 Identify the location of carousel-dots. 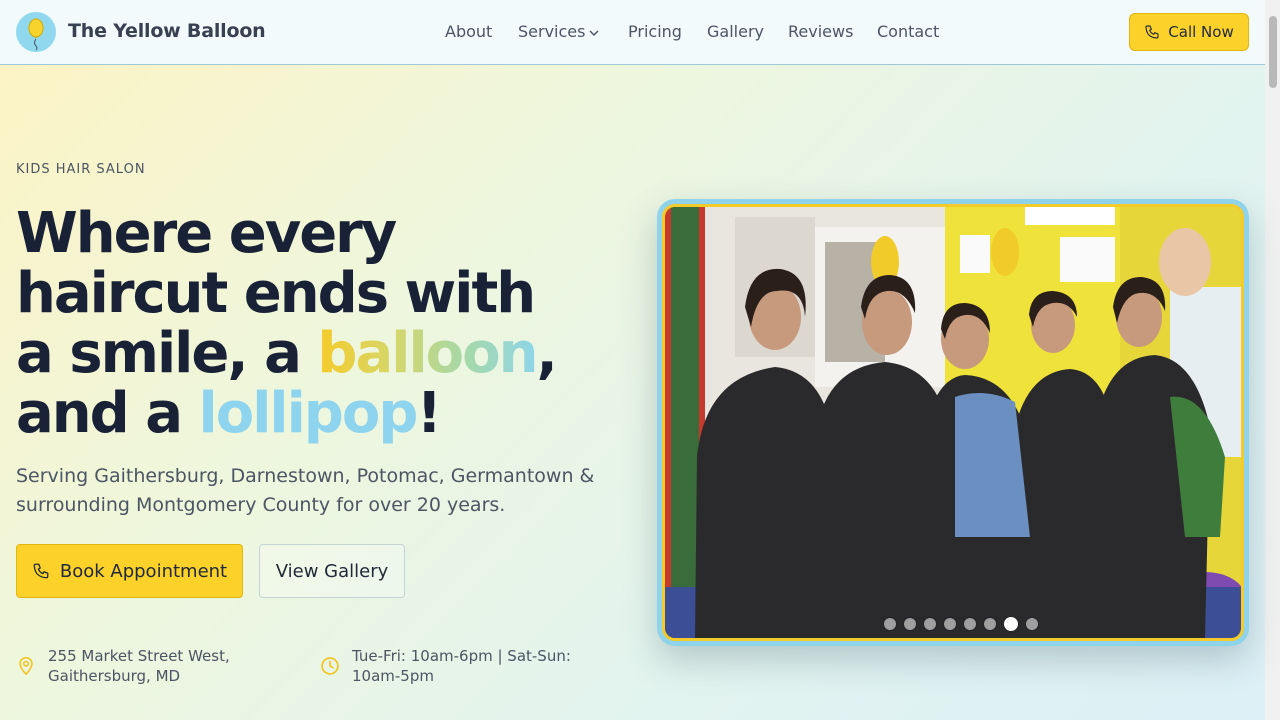
(961, 624).